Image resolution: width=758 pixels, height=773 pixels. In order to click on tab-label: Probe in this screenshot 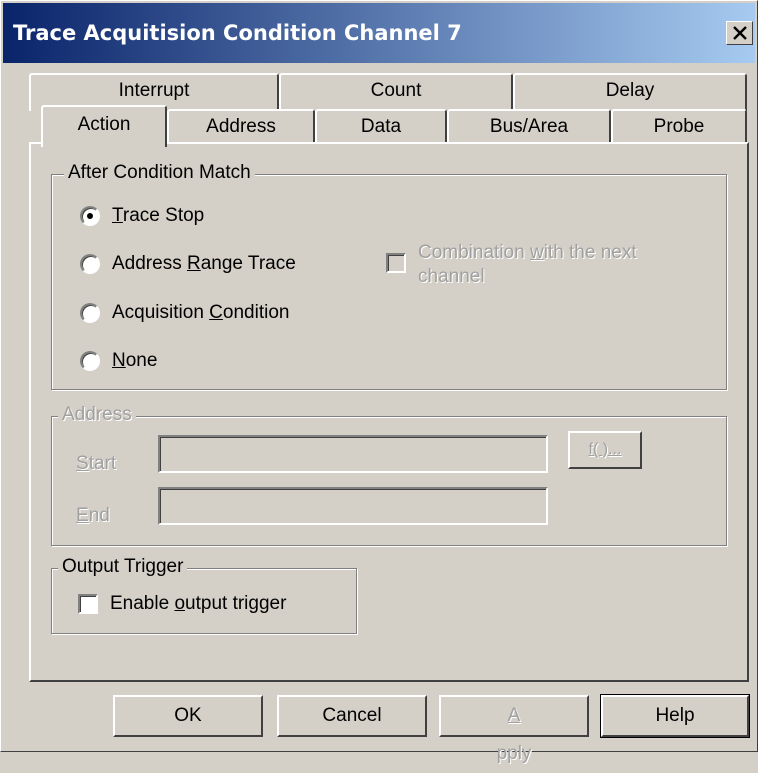, I will do `click(679, 126)`.